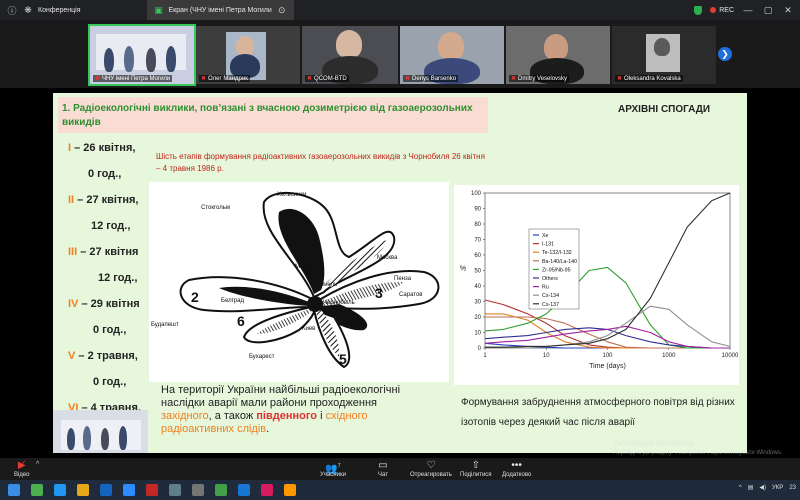 This screenshot has height=500, width=800. What do you see at coordinates (722, 10) in the screenshot?
I see `recording-indicator: REC` at bounding box center [722, 10].